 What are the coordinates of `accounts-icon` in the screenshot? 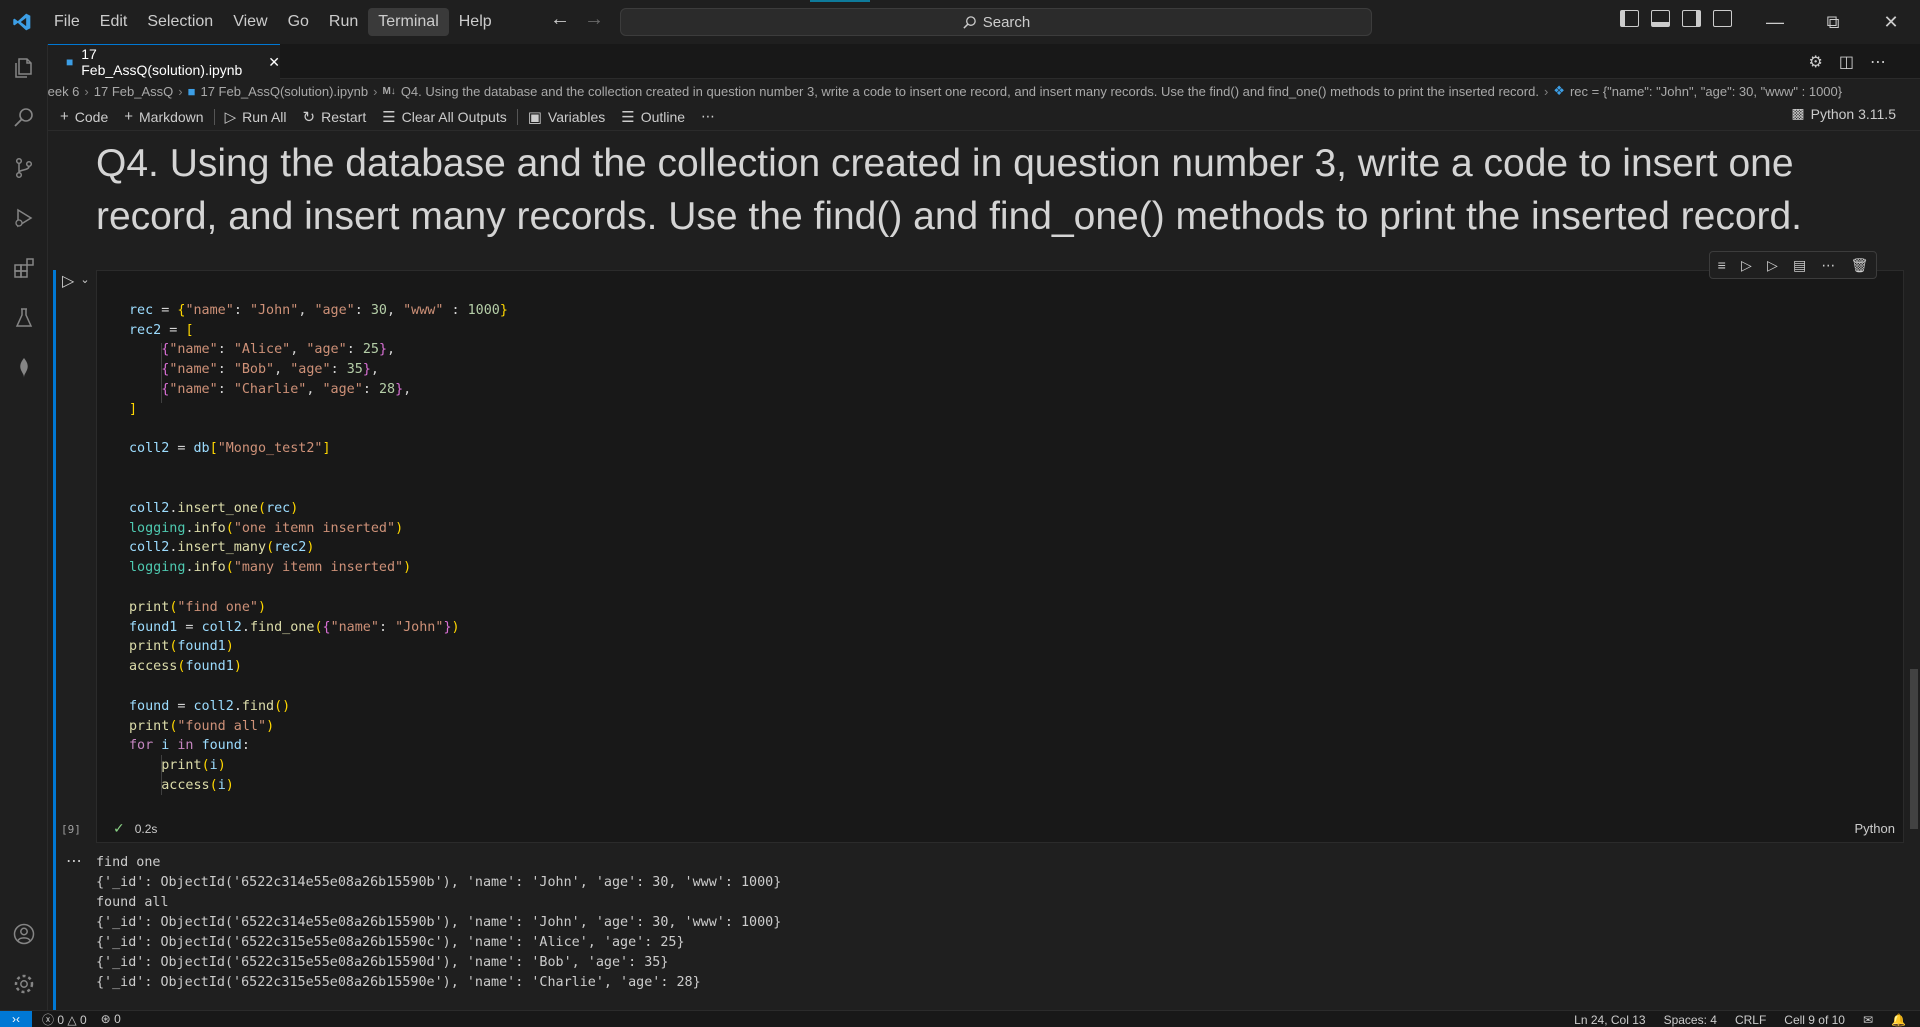 It's located at (24, 934).